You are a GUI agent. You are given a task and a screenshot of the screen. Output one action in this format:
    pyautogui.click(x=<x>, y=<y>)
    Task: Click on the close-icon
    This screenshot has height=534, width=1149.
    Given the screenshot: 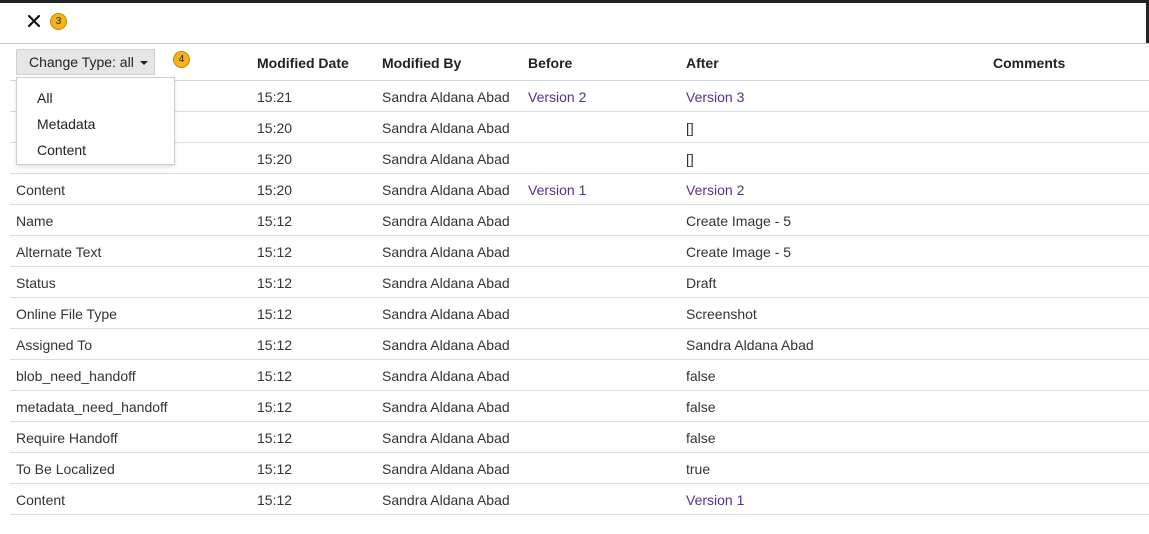 What is the action you would take?
    pyautogui.click(x=34, y=21)
    